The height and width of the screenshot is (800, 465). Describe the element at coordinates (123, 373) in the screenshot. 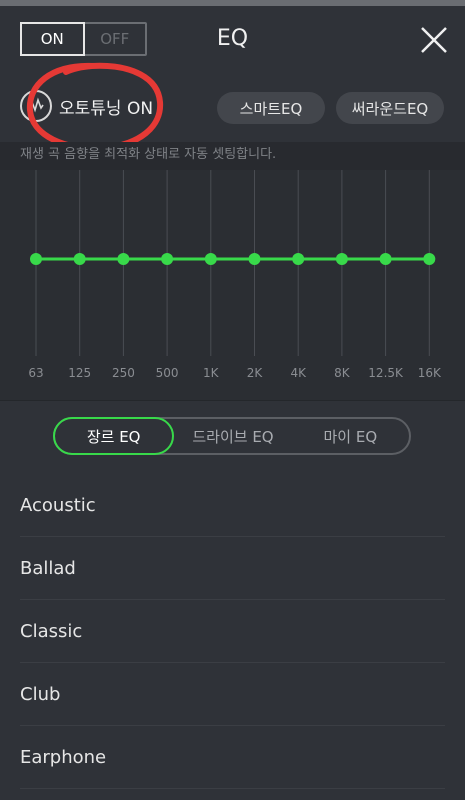

I see `eq-band-label-250: 250` at that location.